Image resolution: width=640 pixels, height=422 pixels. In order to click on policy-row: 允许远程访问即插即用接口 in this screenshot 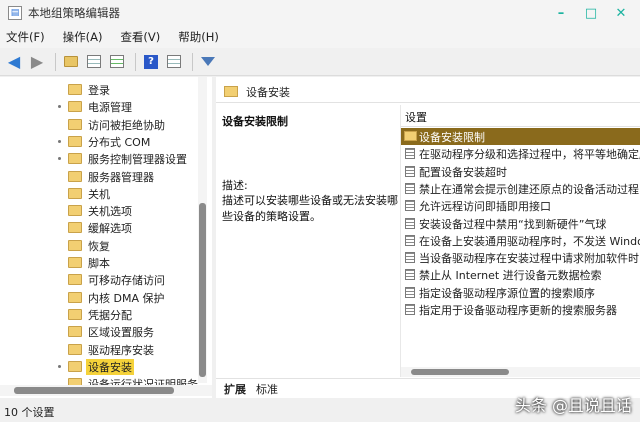, I will do `click(520, 205)`.